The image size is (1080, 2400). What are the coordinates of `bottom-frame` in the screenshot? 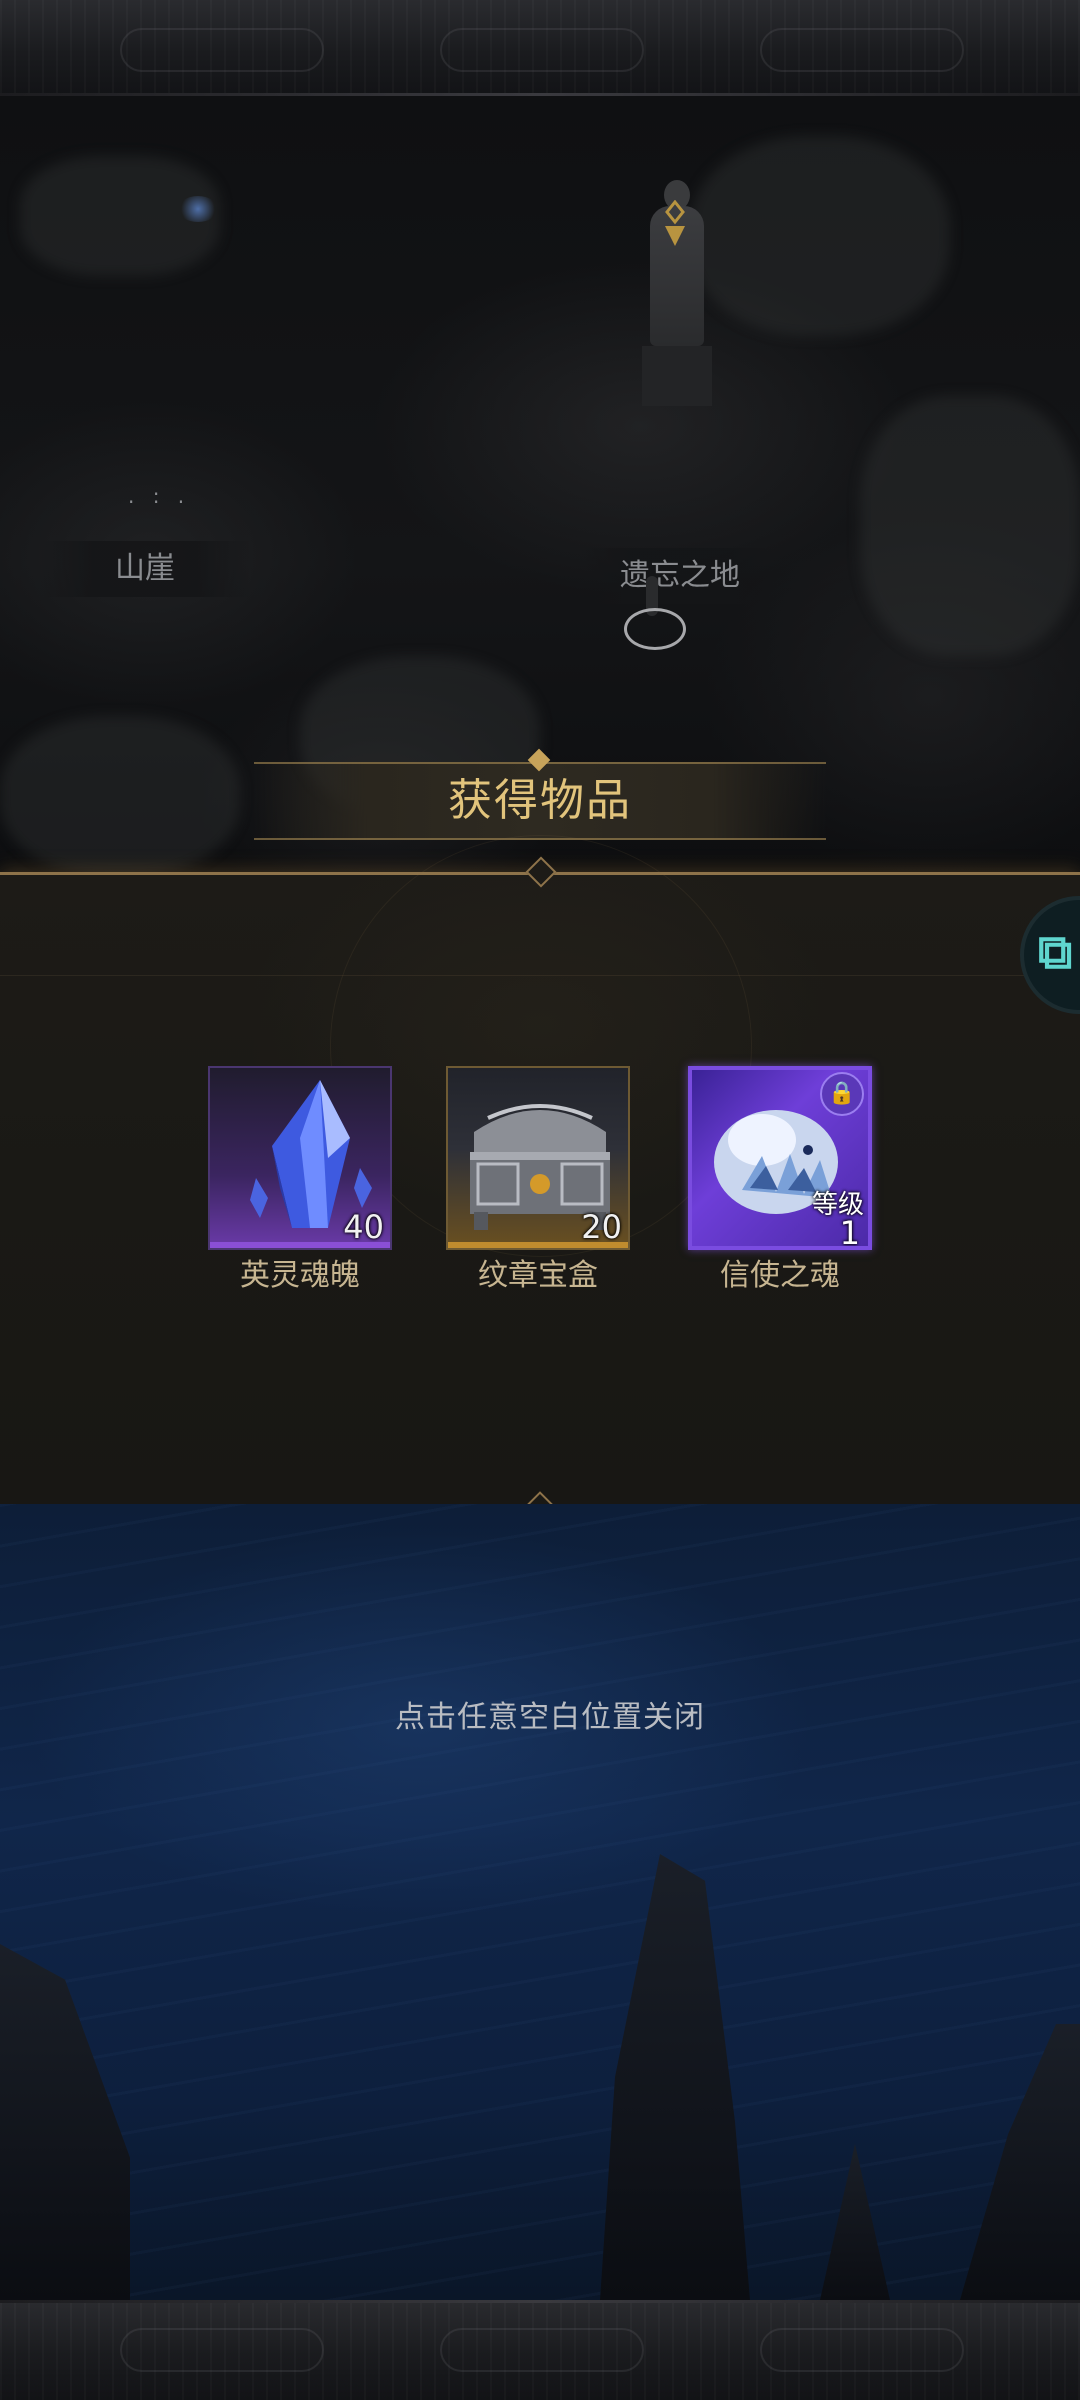 It's located at (540, 2350).